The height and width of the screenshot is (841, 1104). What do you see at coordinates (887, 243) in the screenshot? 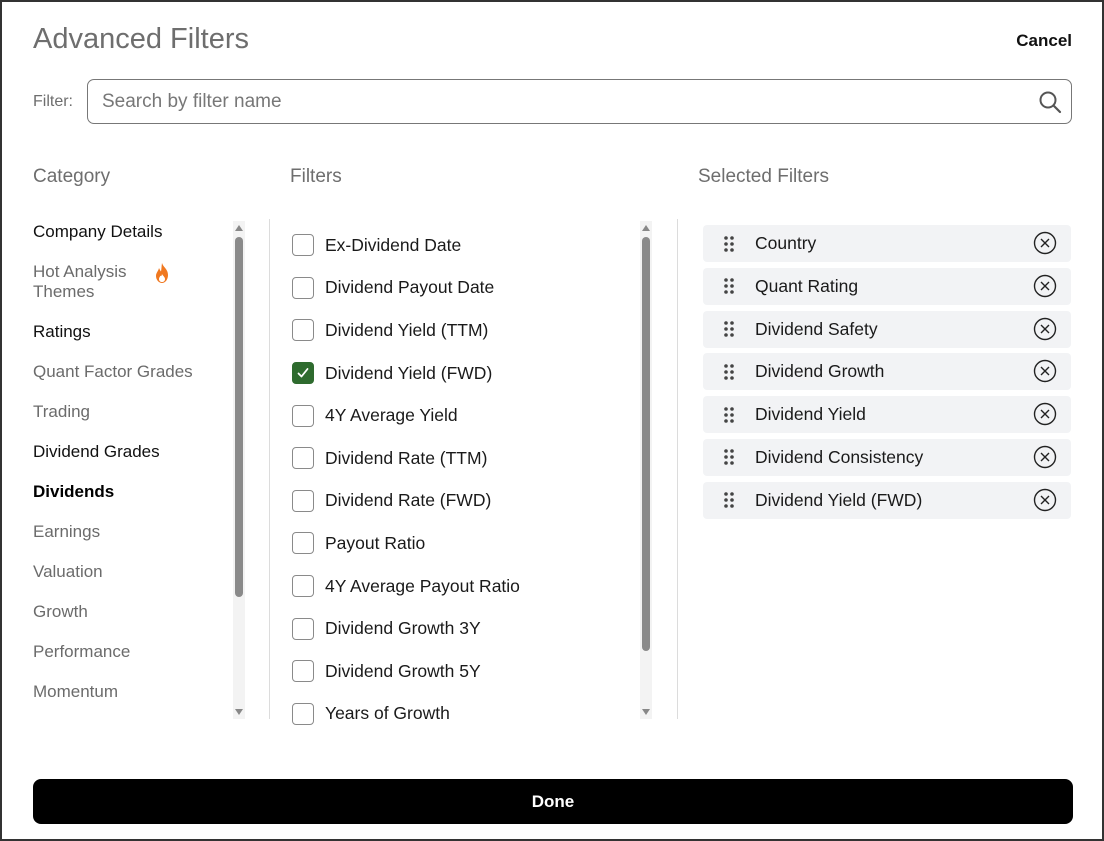
I see `selected-filter-chip: Country` at bounding box center [887, 243].